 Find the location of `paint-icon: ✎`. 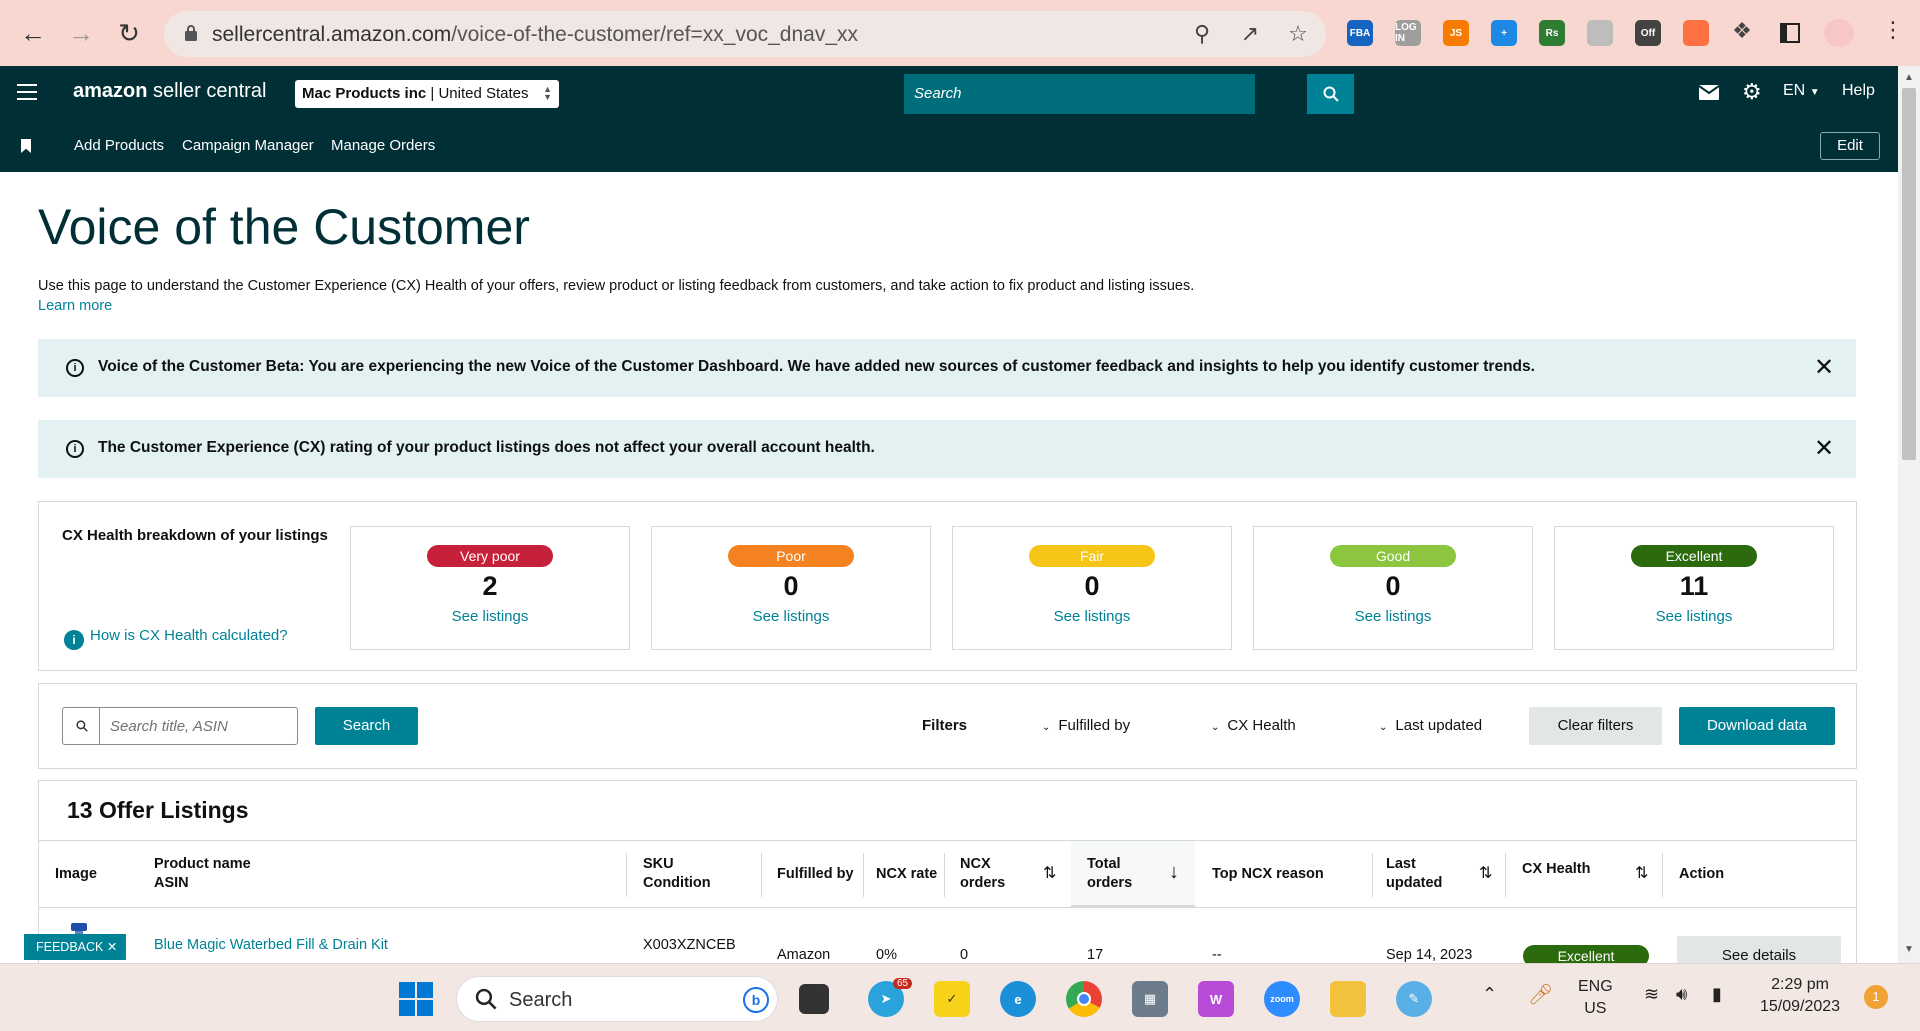

paint-icon: ✎ is located at coordinates (1414, 999).